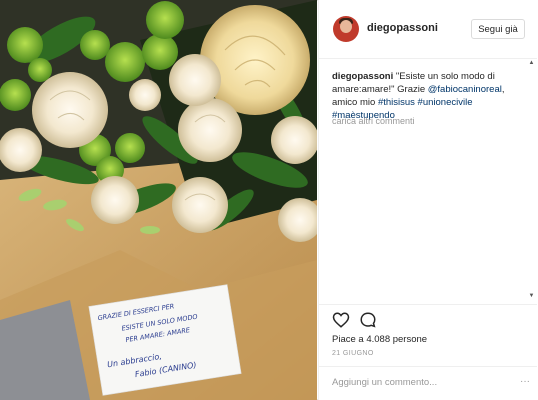 This screenshot has height=400, width=538. Describe the element at coordinates (525, 382) in the screenshot. I see `more-options-icon: ···` at that location.